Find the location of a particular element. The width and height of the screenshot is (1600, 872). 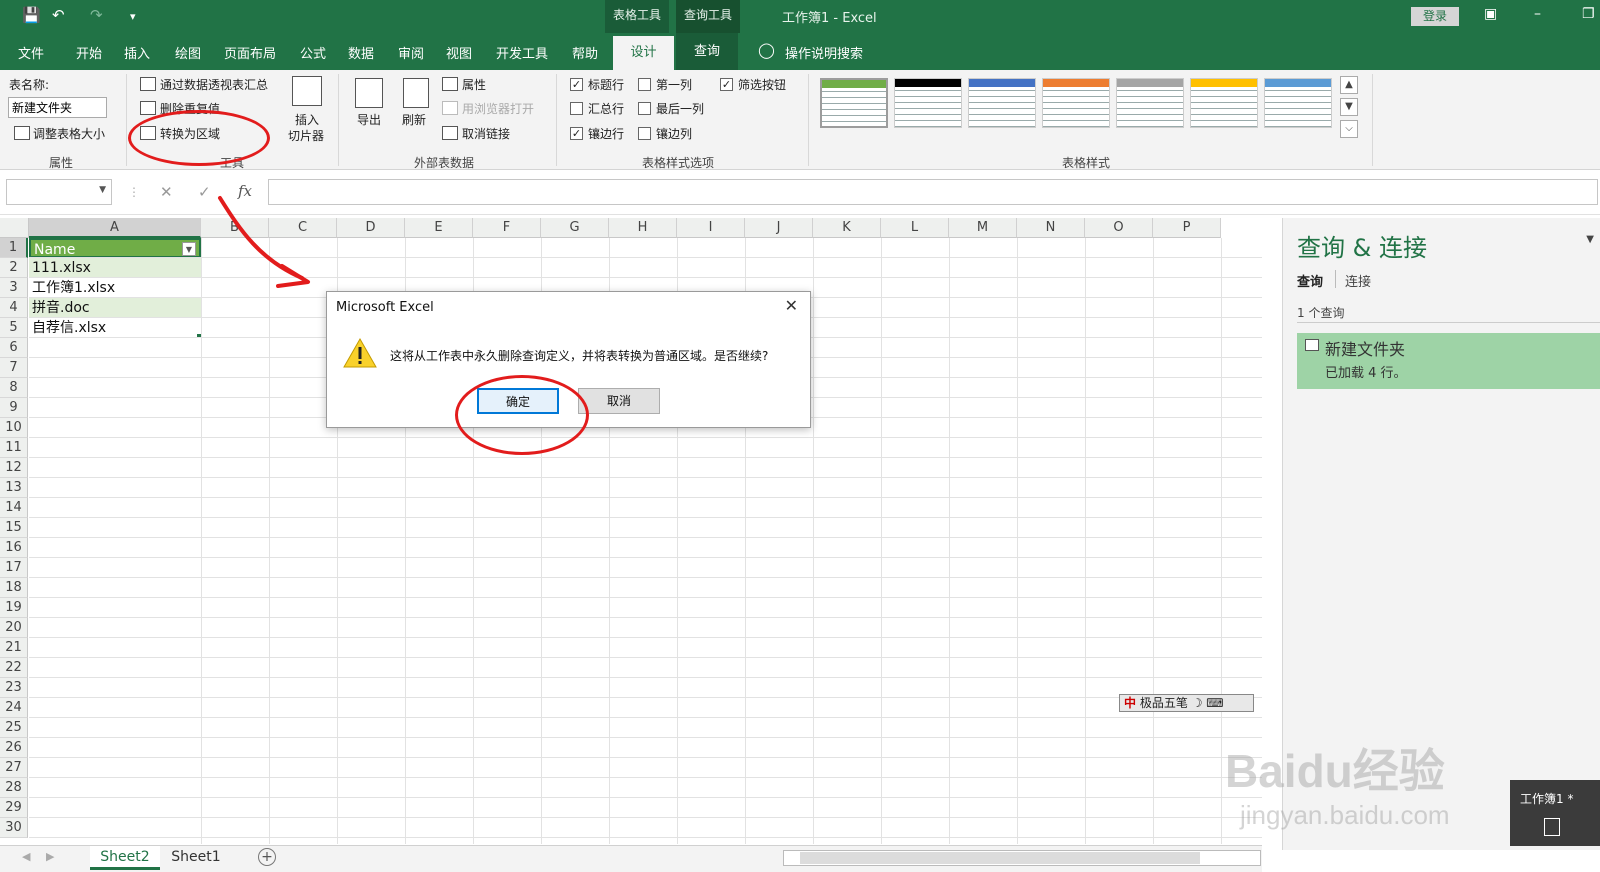

row-header: 25 is located at coordinates (14, 728).